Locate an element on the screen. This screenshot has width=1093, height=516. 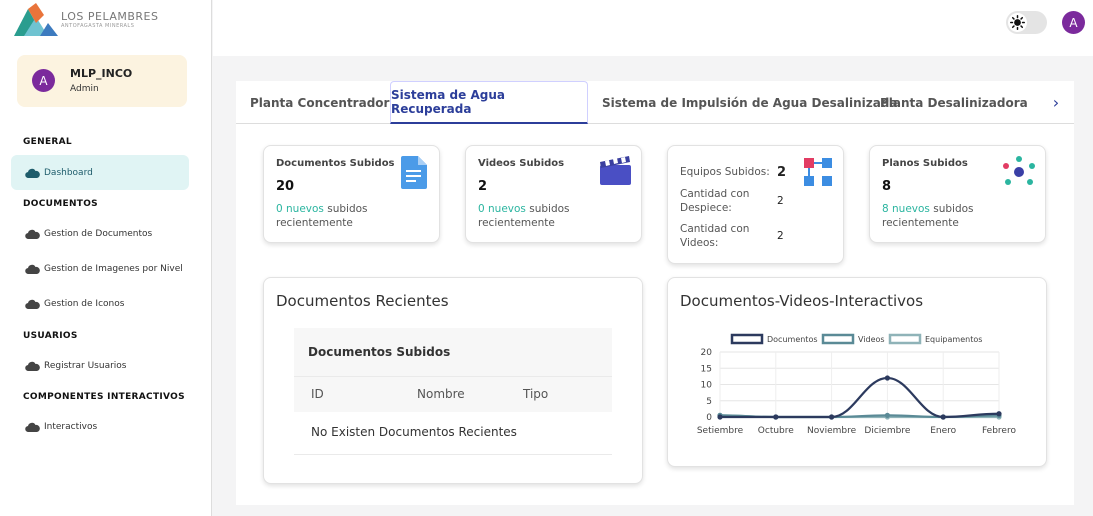
x-tick-label: Octubre is located at coordinates (776, 431).